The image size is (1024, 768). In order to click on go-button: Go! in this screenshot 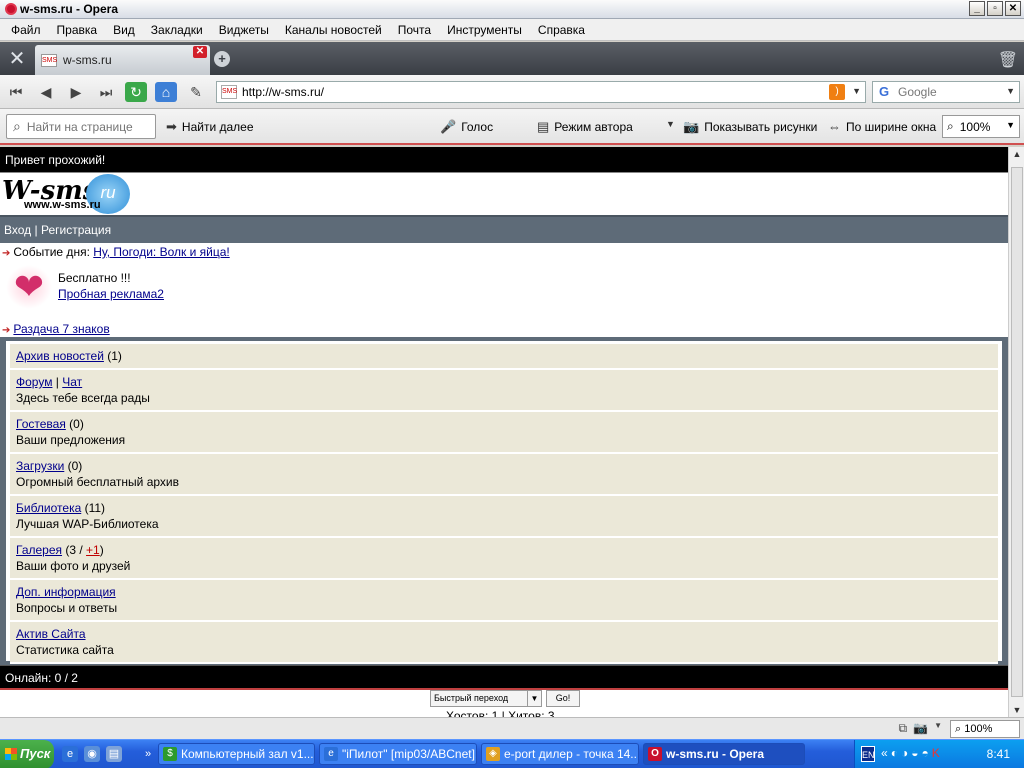, I will do `click(563, 698)`.